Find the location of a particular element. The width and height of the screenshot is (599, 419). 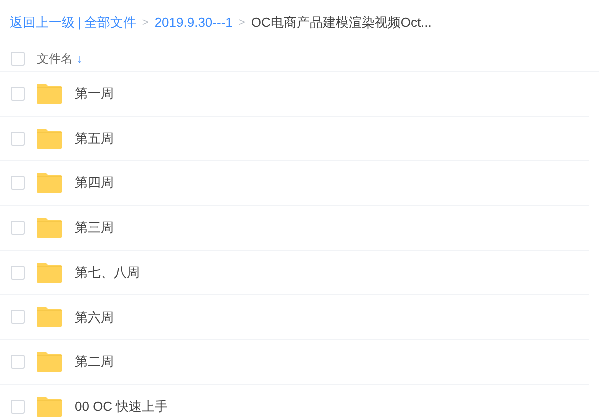

column-header: 文件名 is located at coordinates (55, 59).